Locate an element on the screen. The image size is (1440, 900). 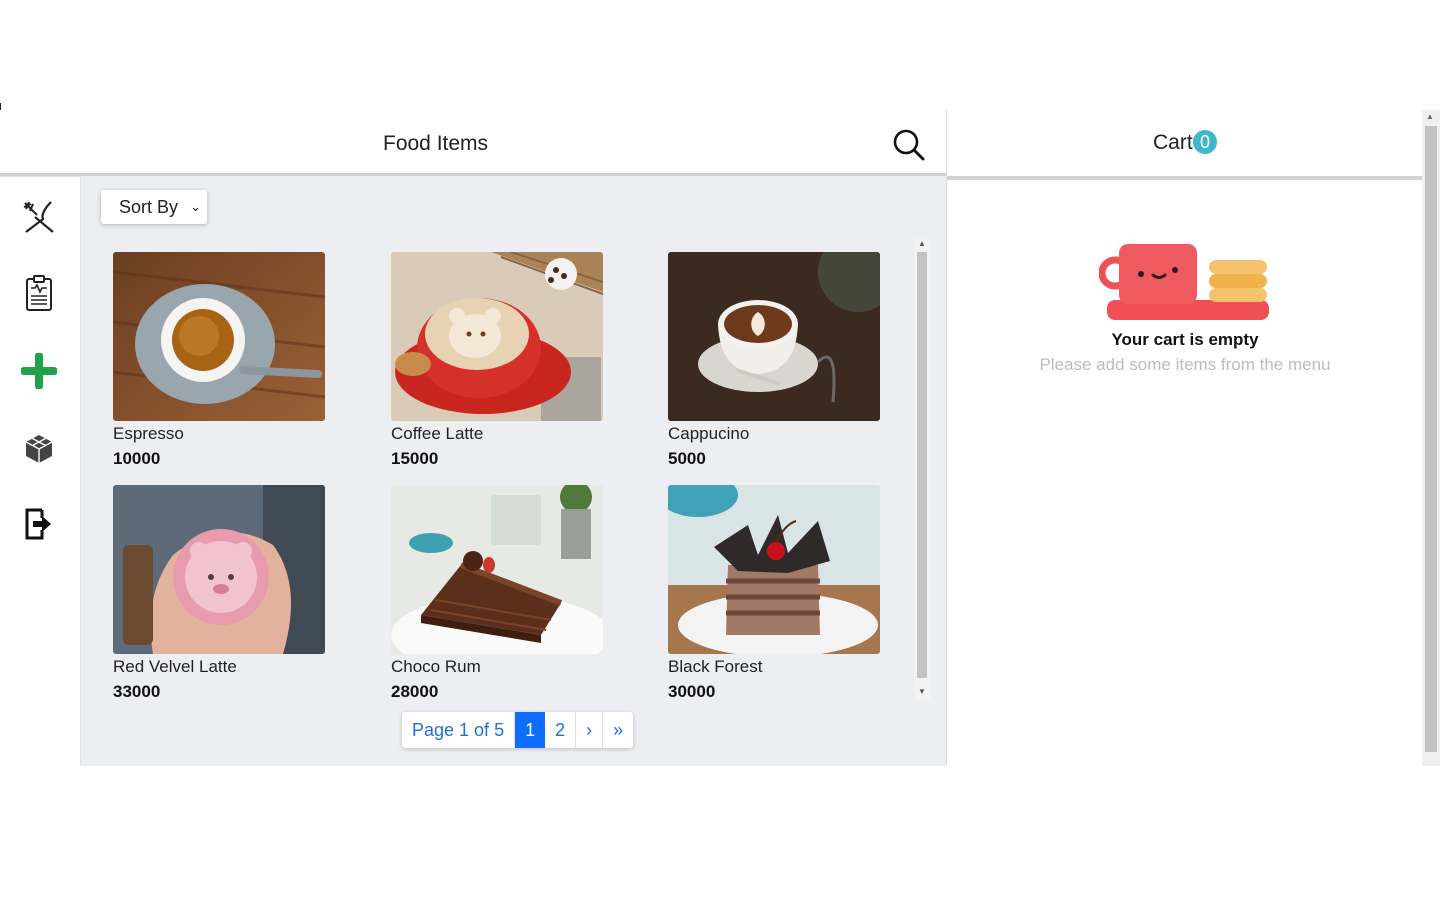
product-card: Red Velvel Latte 33000 is located at coordinates (219, 596).